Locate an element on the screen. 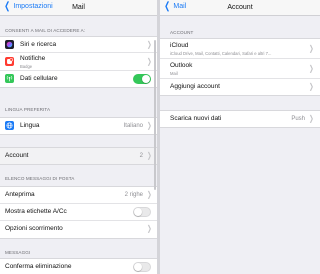  section-header-messages: MESSAGGI is located at coordinates (18, 252).